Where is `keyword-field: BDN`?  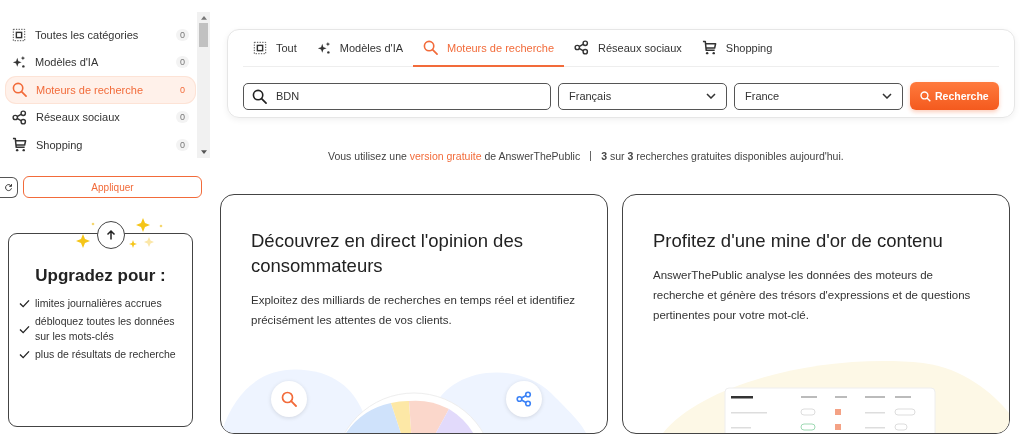 keyword-field: BDN is located at coordinates (397, 96).